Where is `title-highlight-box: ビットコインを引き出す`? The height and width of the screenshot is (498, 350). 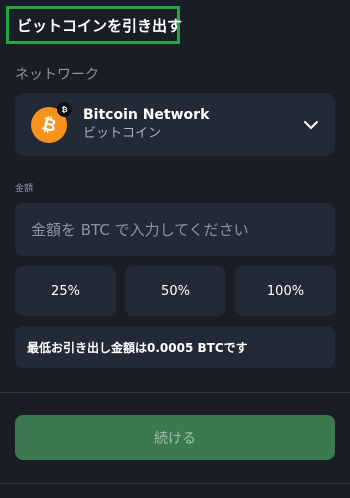 title-highlight-box: ビットコインを引き出す is located at coordinates (94, 25).